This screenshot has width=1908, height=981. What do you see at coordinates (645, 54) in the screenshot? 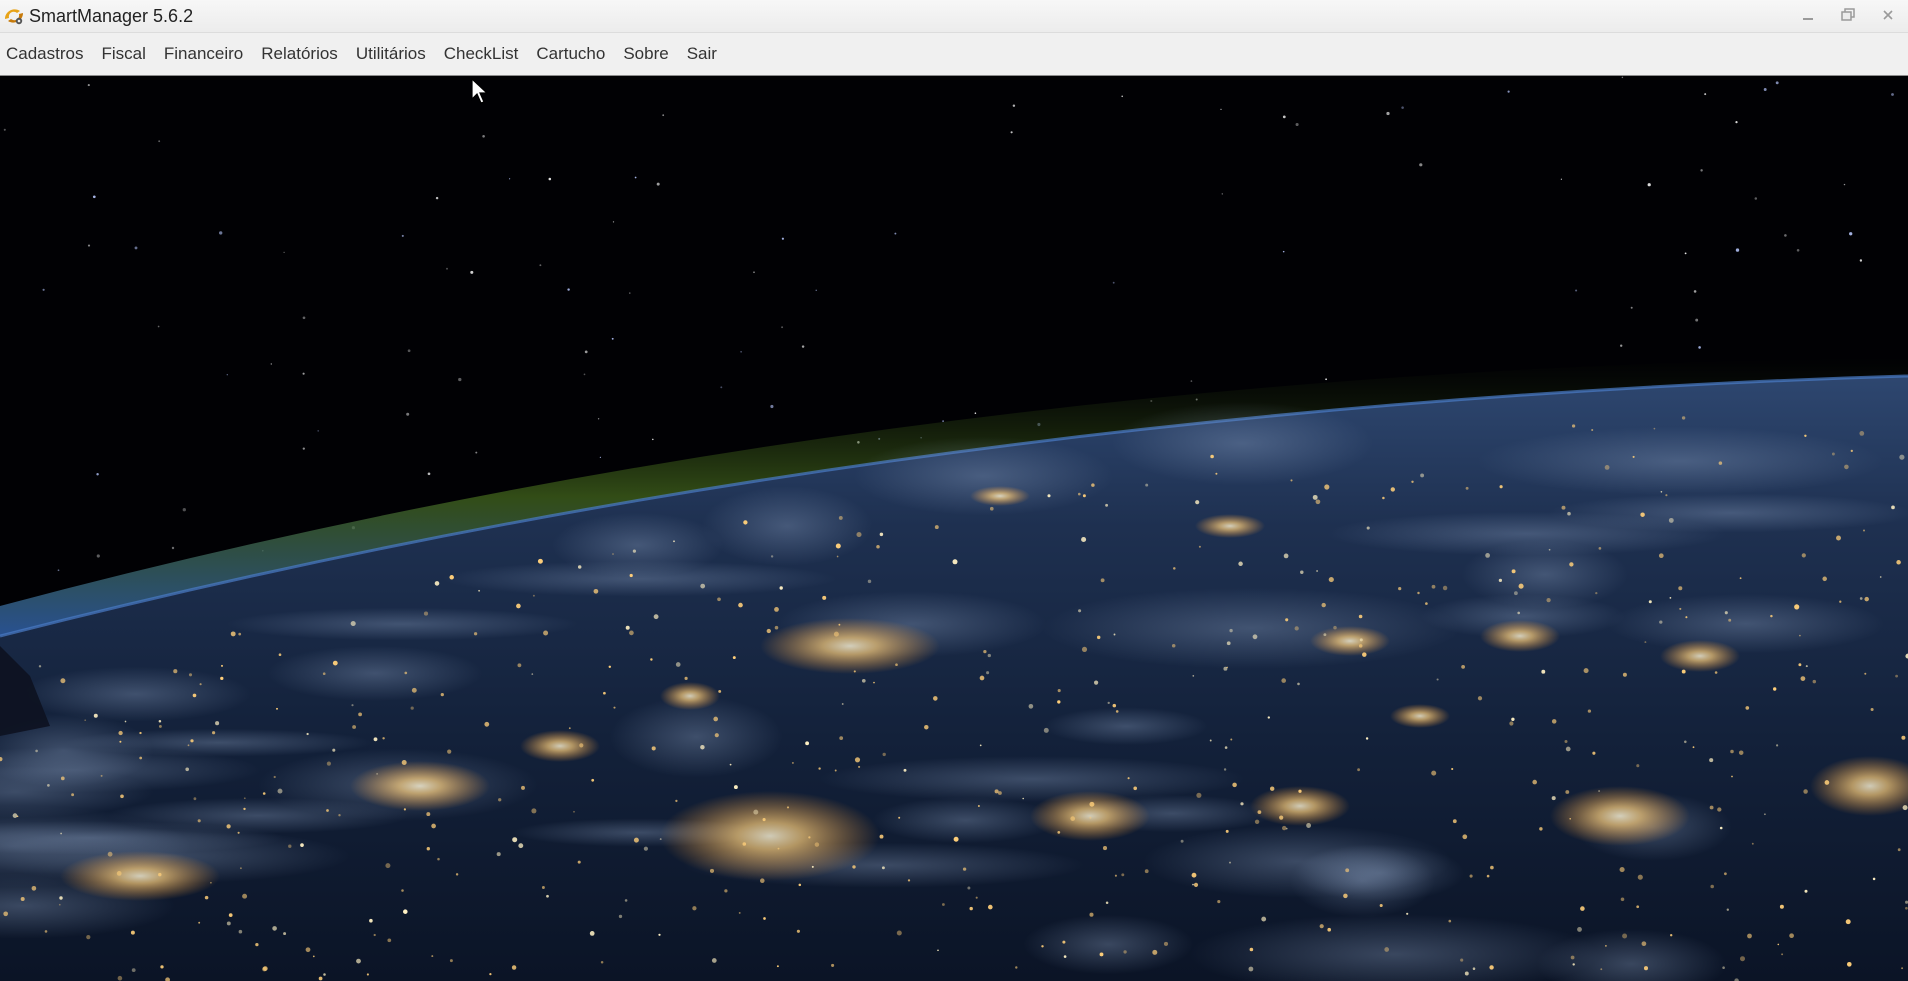
I see `menu-sobre: Sobre` at bounding box center [645, 54].